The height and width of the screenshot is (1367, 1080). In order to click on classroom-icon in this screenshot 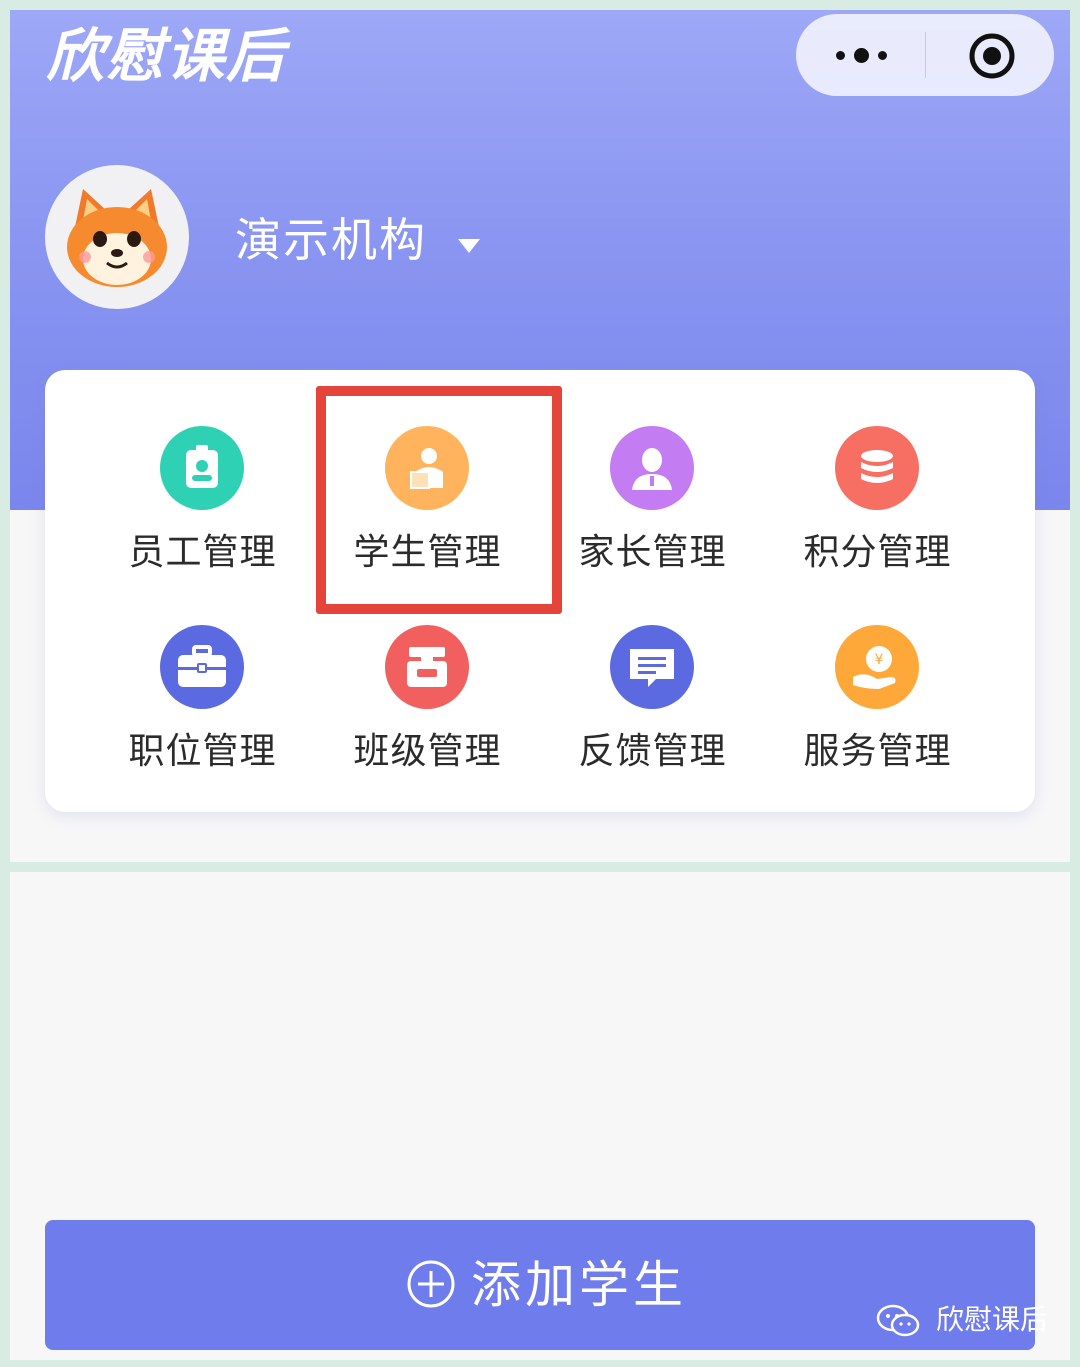, I will do `click(427, 667)`.